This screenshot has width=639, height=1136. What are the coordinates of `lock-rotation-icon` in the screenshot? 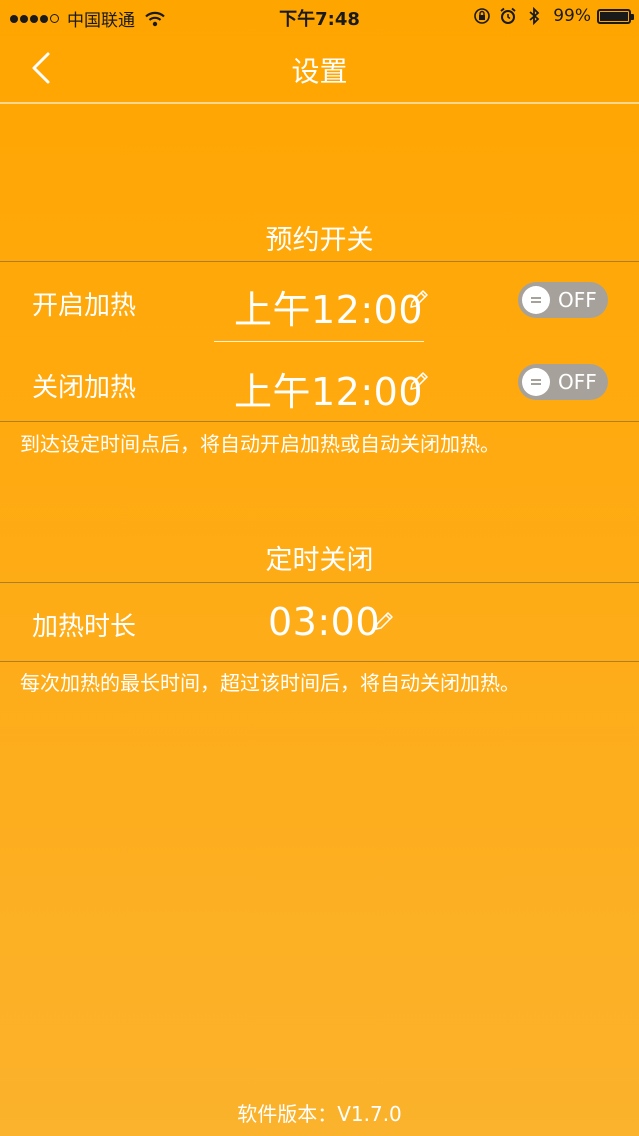 It's located at (482, 16).